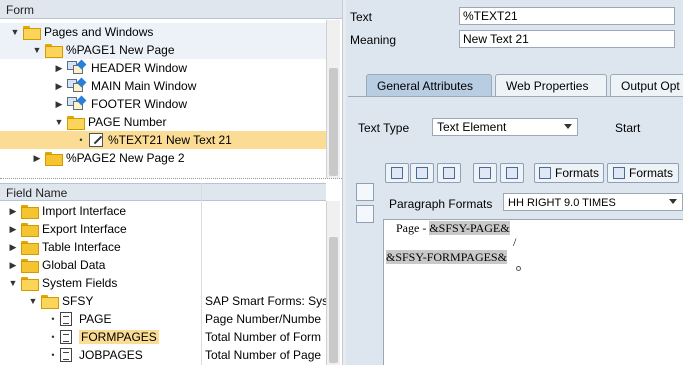 The width and height of the screenshot is (683, 365). What do you see at coordinates (646, 85) in the screenshot?
I see `tab-output-options: Output Opt` at bounding box center [646, 85].